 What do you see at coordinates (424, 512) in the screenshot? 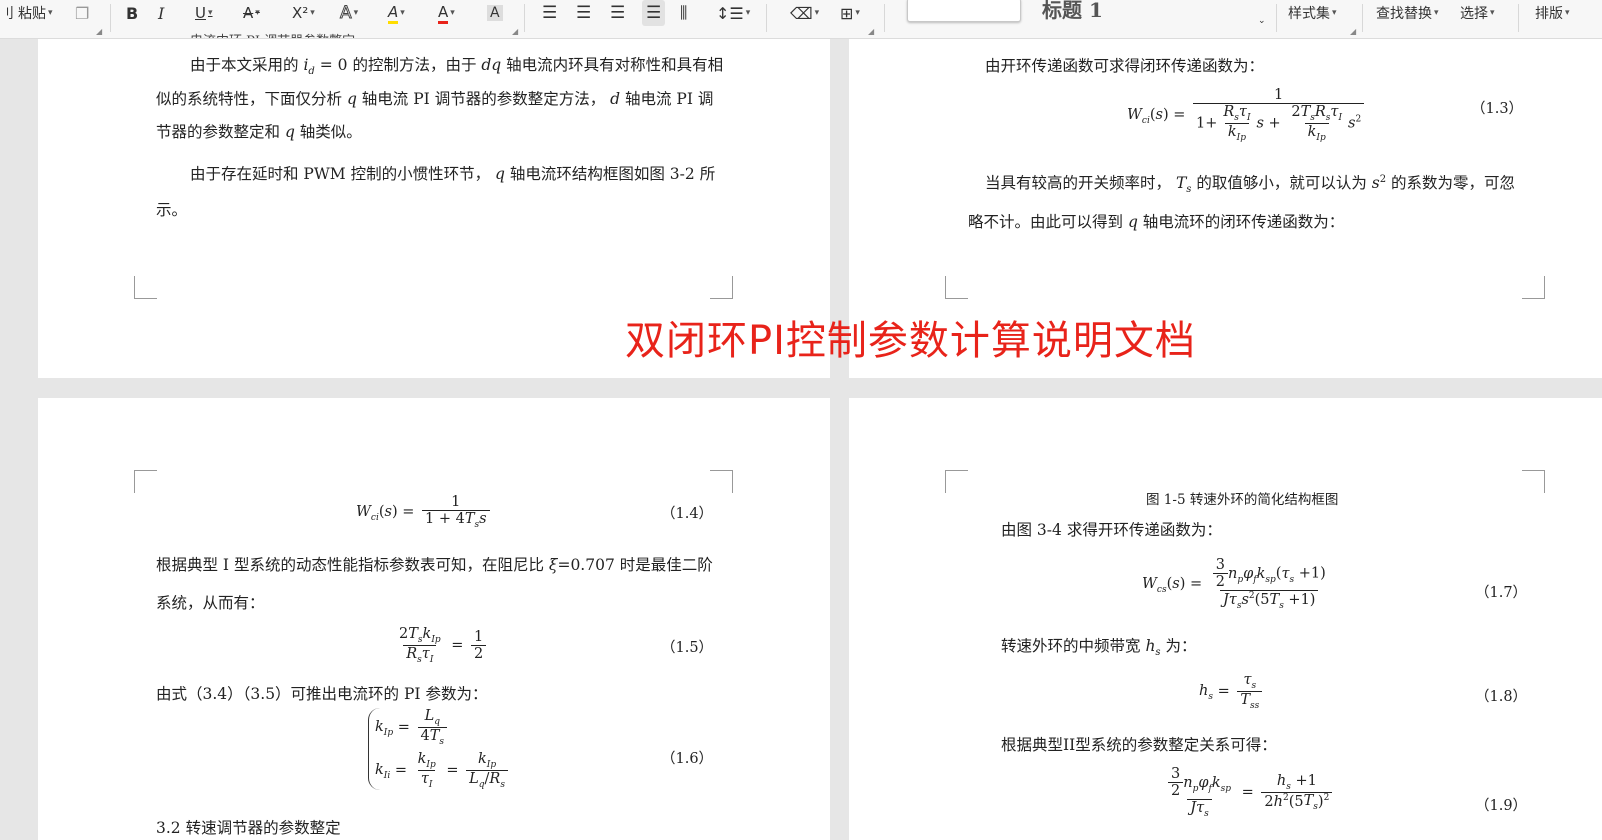
I see `equation-1-4: Wci(s) = 11 + 4Tss` at bounding box center [424, 512].